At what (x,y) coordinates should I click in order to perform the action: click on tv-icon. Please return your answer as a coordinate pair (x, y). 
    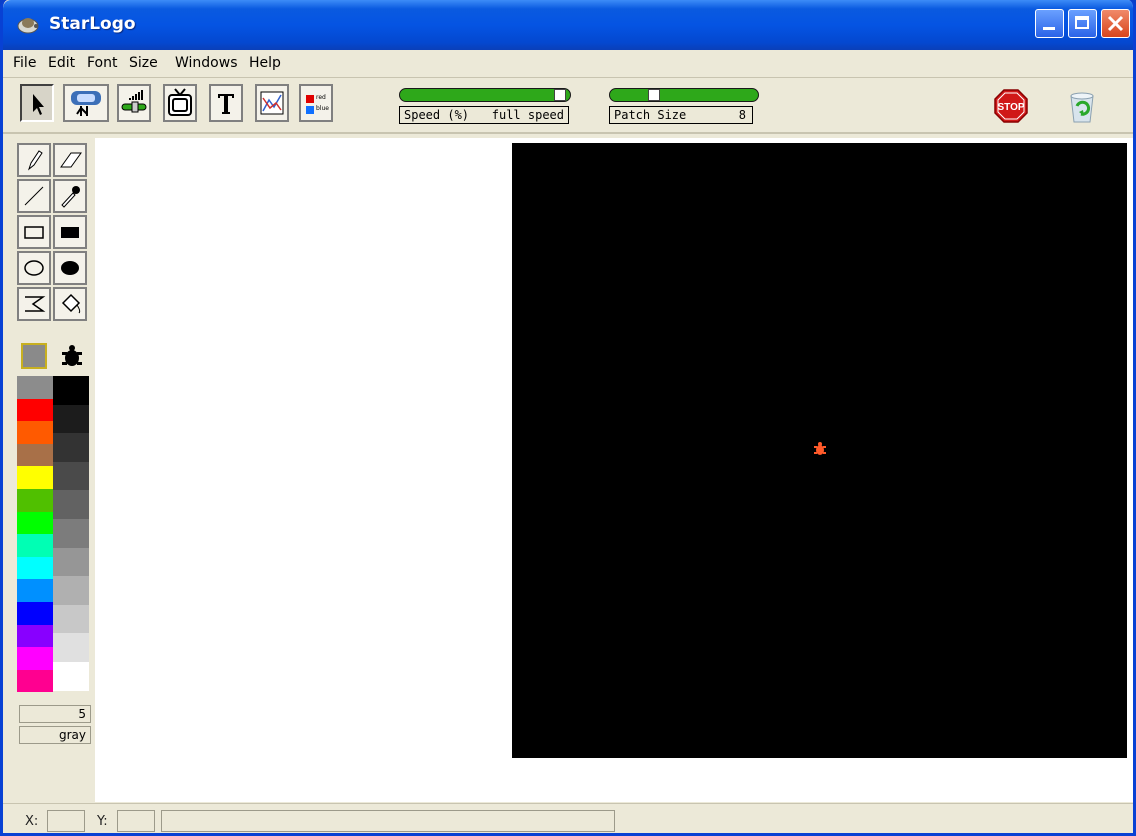
    Looking at the image, I should click on (180, 102).